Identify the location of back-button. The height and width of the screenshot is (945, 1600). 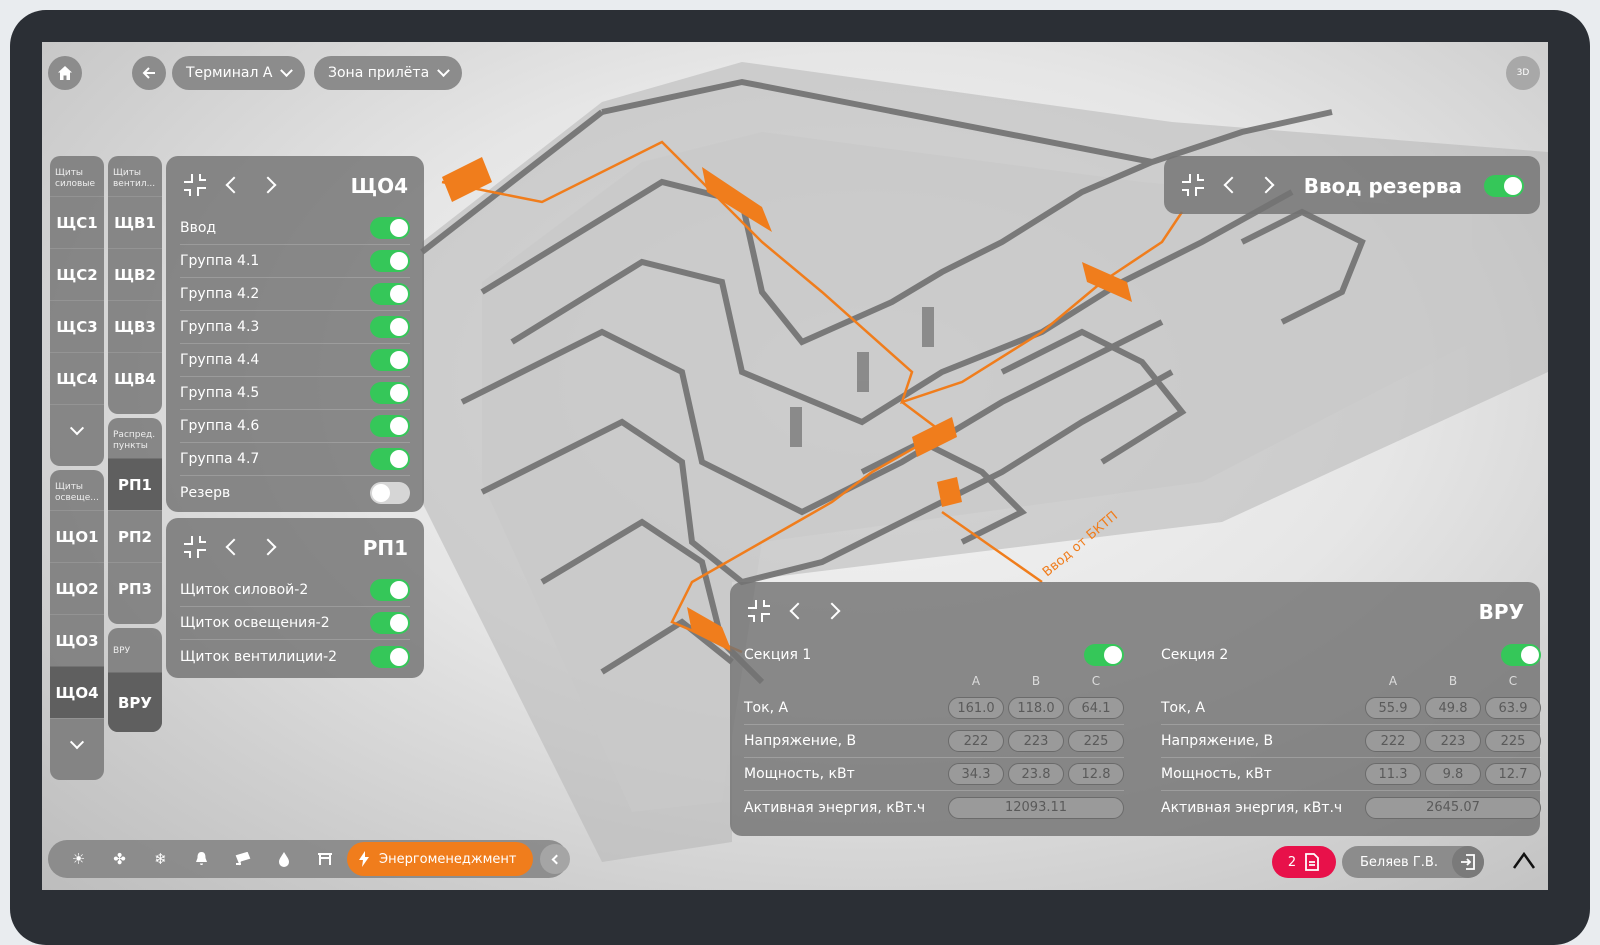
(149, 73).